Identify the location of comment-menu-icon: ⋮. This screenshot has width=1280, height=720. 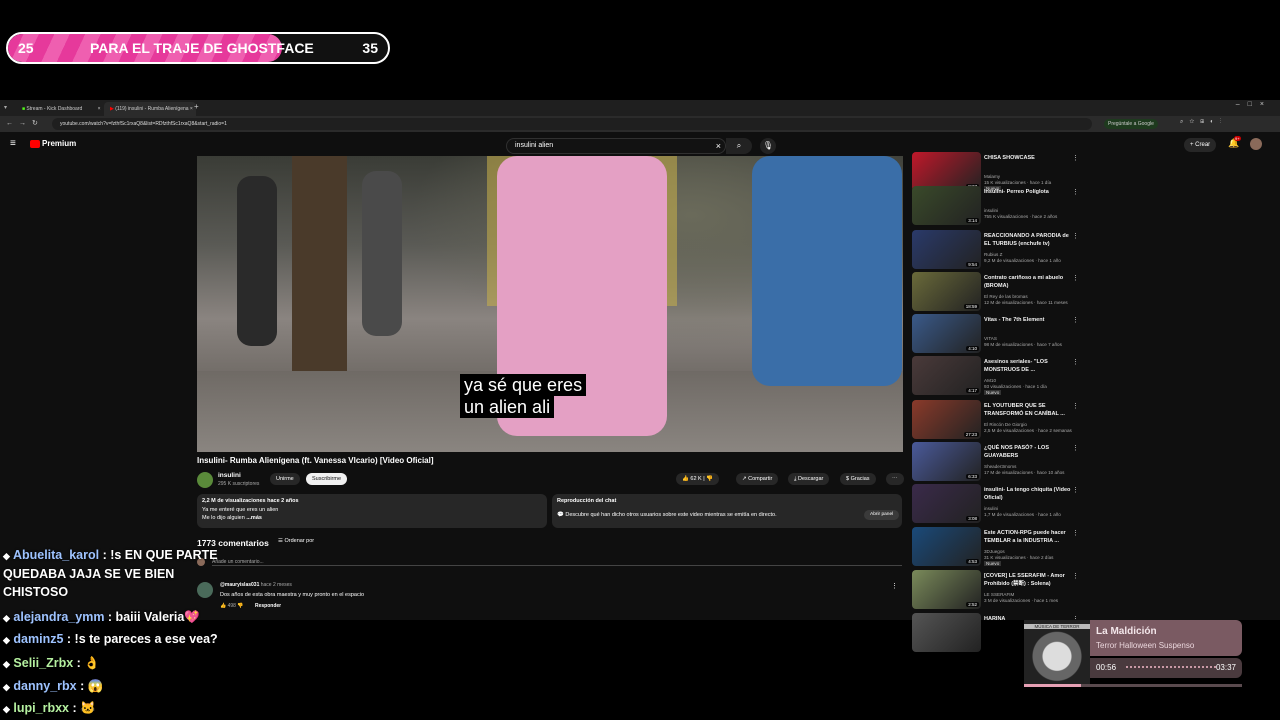
(894, 586).